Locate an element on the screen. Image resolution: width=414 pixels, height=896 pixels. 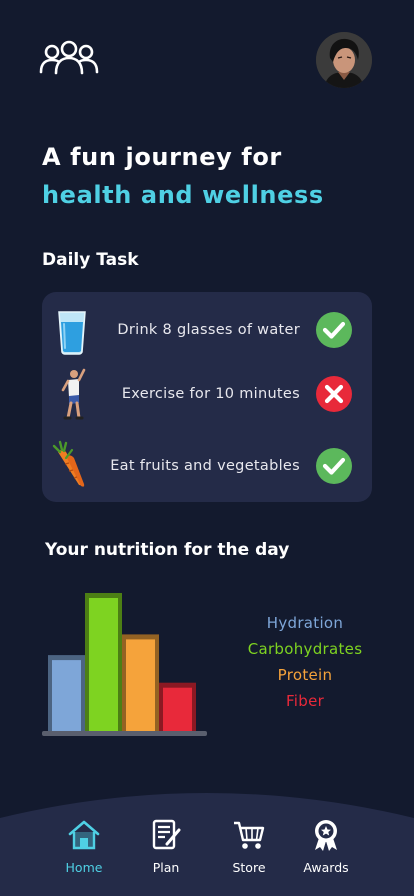
cross-icon is located at coordinates (334, 394).